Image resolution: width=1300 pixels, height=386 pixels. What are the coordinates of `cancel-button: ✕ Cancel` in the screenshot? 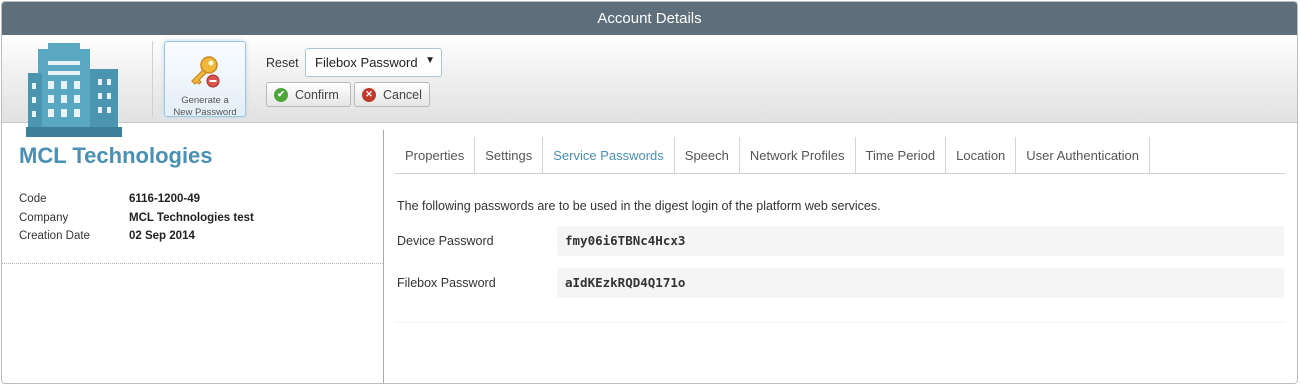 It's located at (392, 94).